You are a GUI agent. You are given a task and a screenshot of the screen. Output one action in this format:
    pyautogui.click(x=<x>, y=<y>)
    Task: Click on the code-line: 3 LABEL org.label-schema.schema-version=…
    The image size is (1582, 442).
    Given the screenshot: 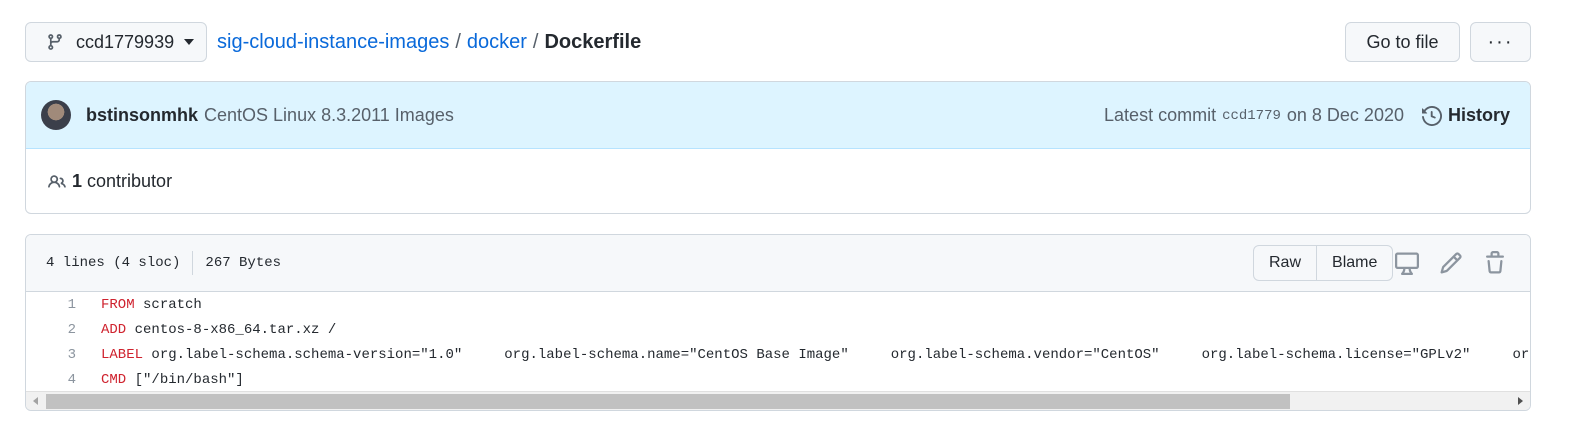 What is the action you would take?
    pyautogui.click(x=778, y=354)
    